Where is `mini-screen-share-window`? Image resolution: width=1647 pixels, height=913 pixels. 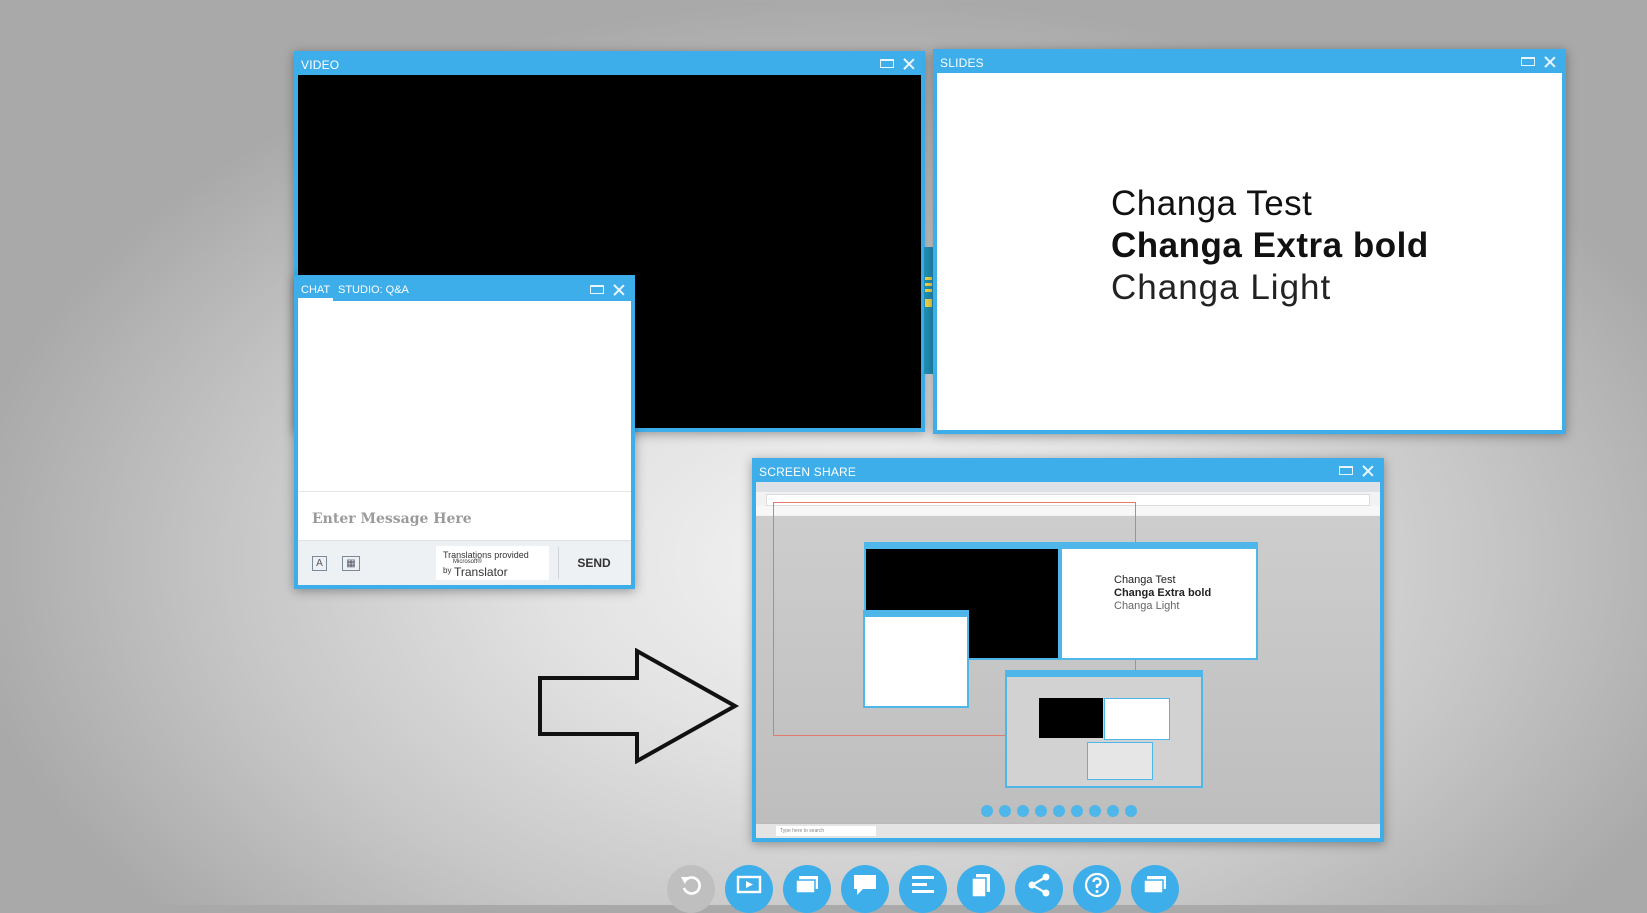 mini-screen-share-window is located at coordinates (1104, 729).